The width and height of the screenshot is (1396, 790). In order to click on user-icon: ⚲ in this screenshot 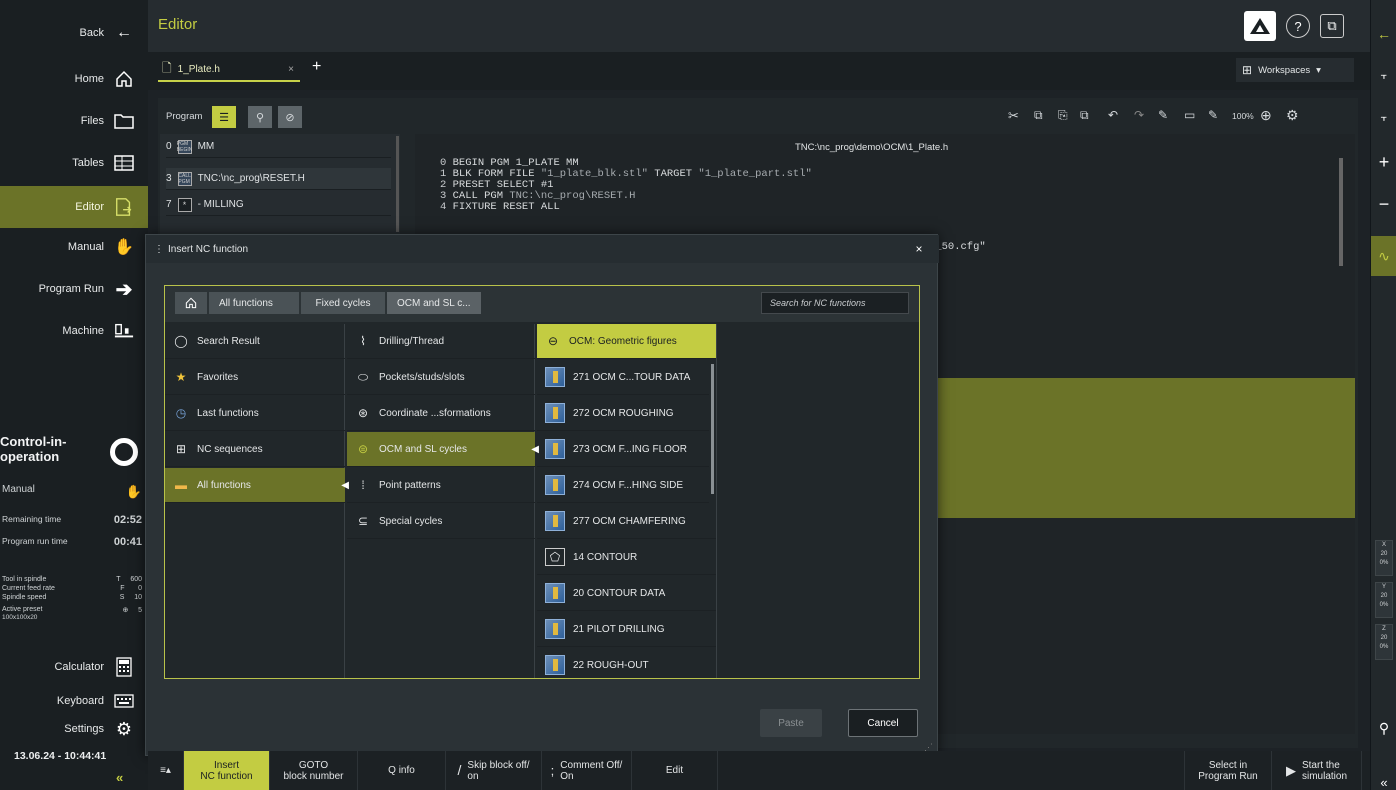, I will do `click(1383, 728)`.